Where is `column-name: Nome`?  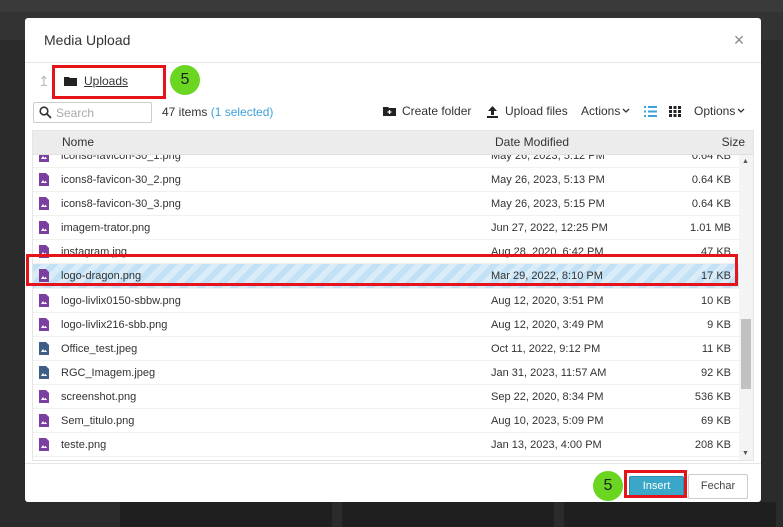
column-name: Nome is located at coordinates (78, 142).